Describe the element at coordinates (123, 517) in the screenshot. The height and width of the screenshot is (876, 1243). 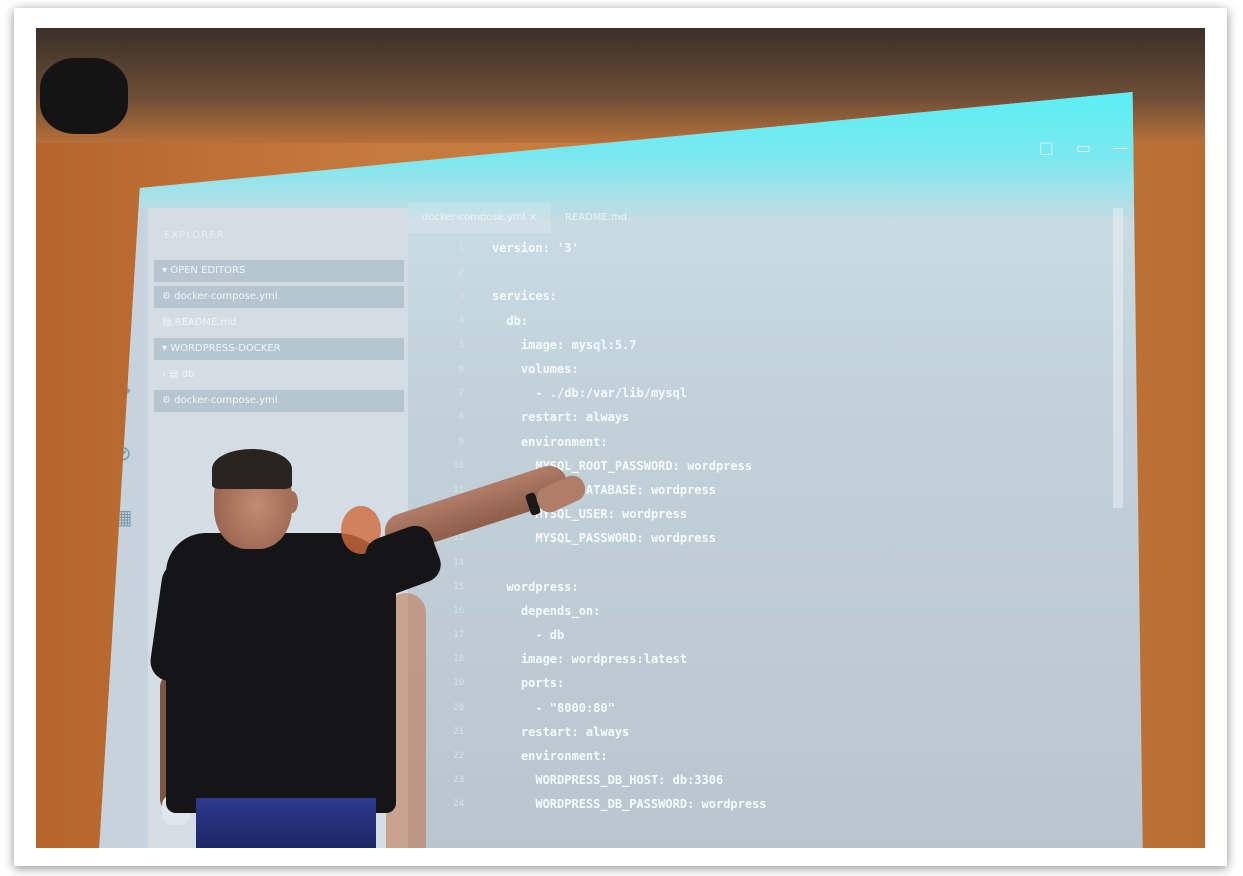
I see `extensions-icon: ▦` at that location.